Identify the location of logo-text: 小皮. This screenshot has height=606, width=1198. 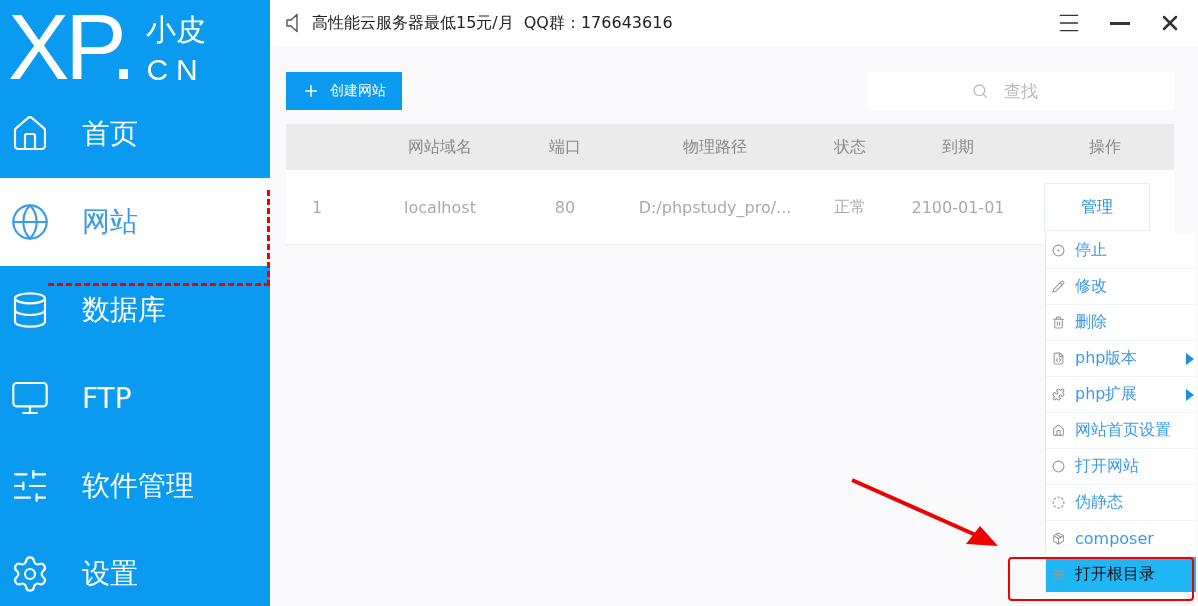
(176, 30).